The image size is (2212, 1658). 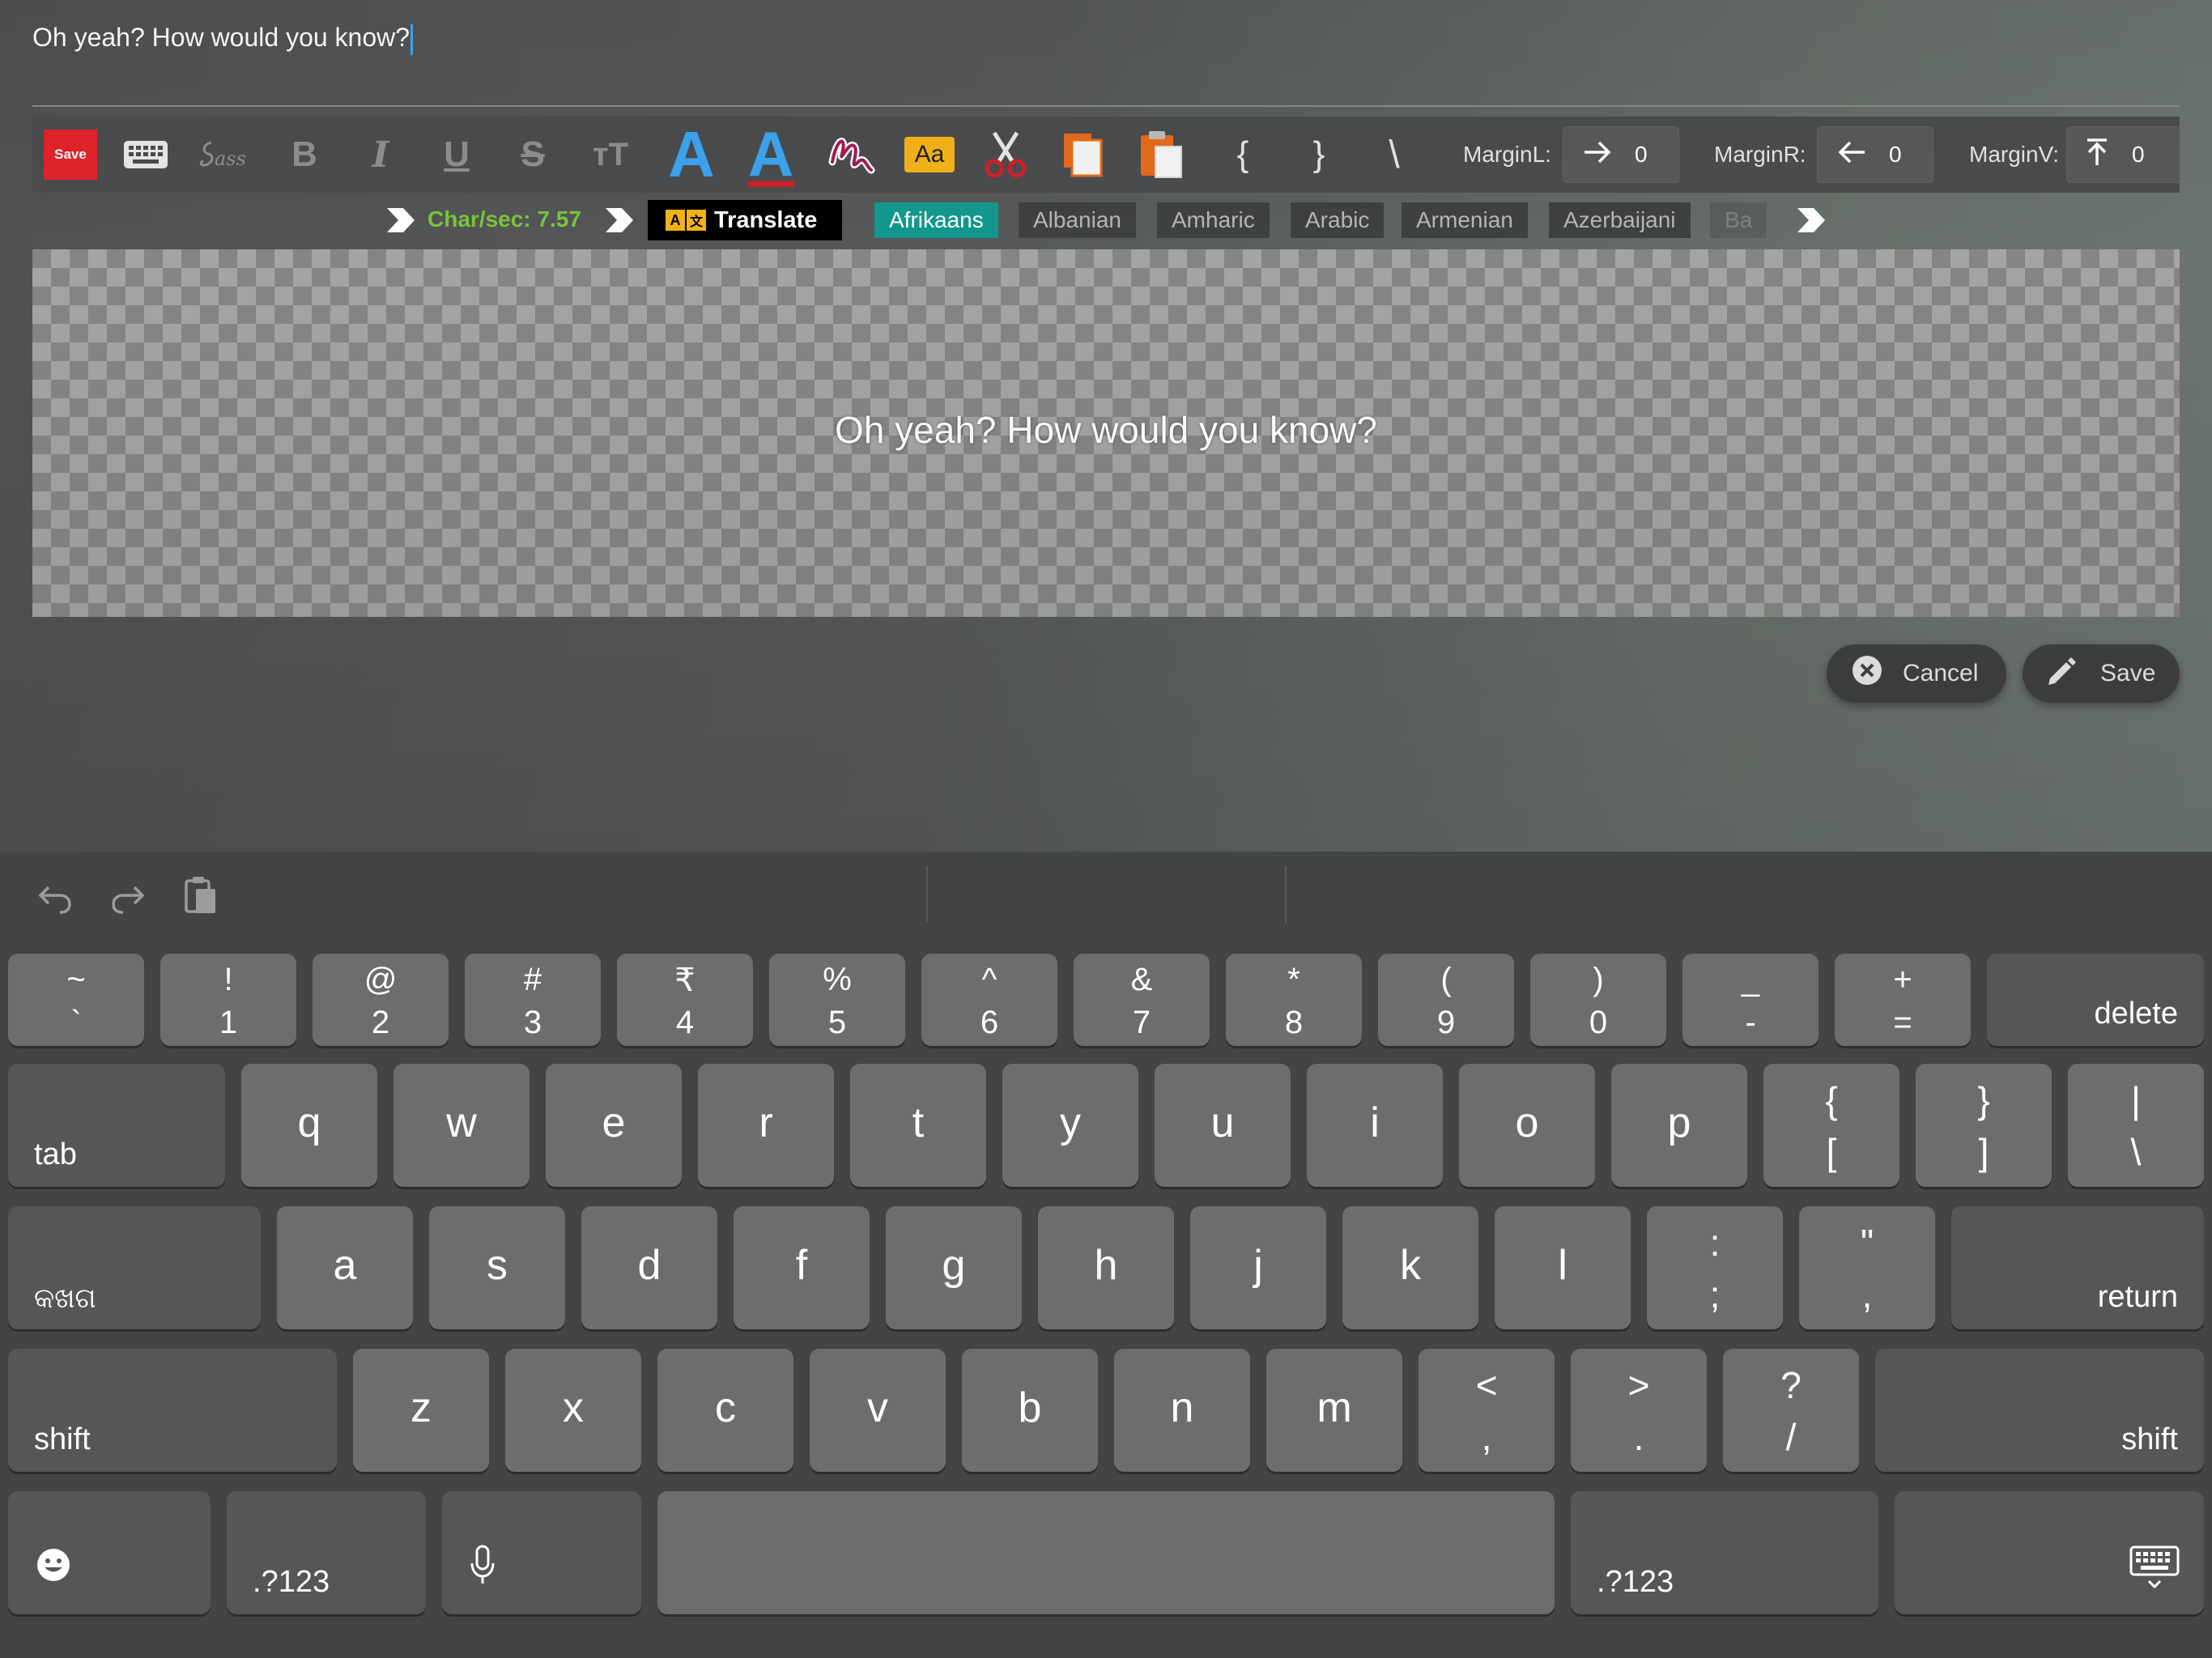 I want to click on language-afrikaans: Afrikaans, so click(x=936, y=220).